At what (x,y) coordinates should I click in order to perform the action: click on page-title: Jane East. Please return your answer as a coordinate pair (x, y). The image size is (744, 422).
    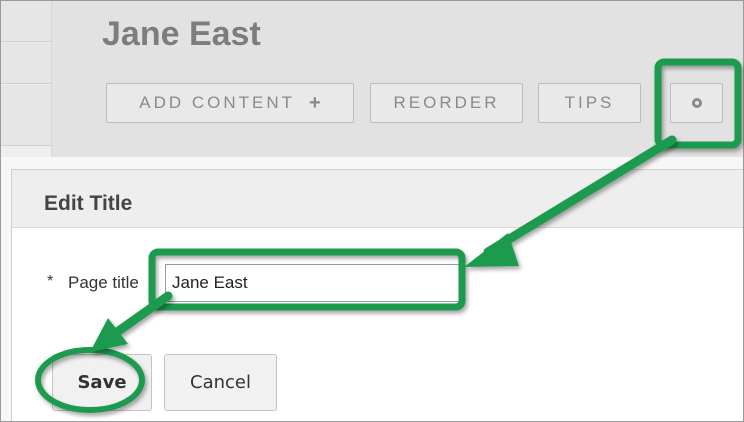
    Looking at the image, I should click on (181, 34).